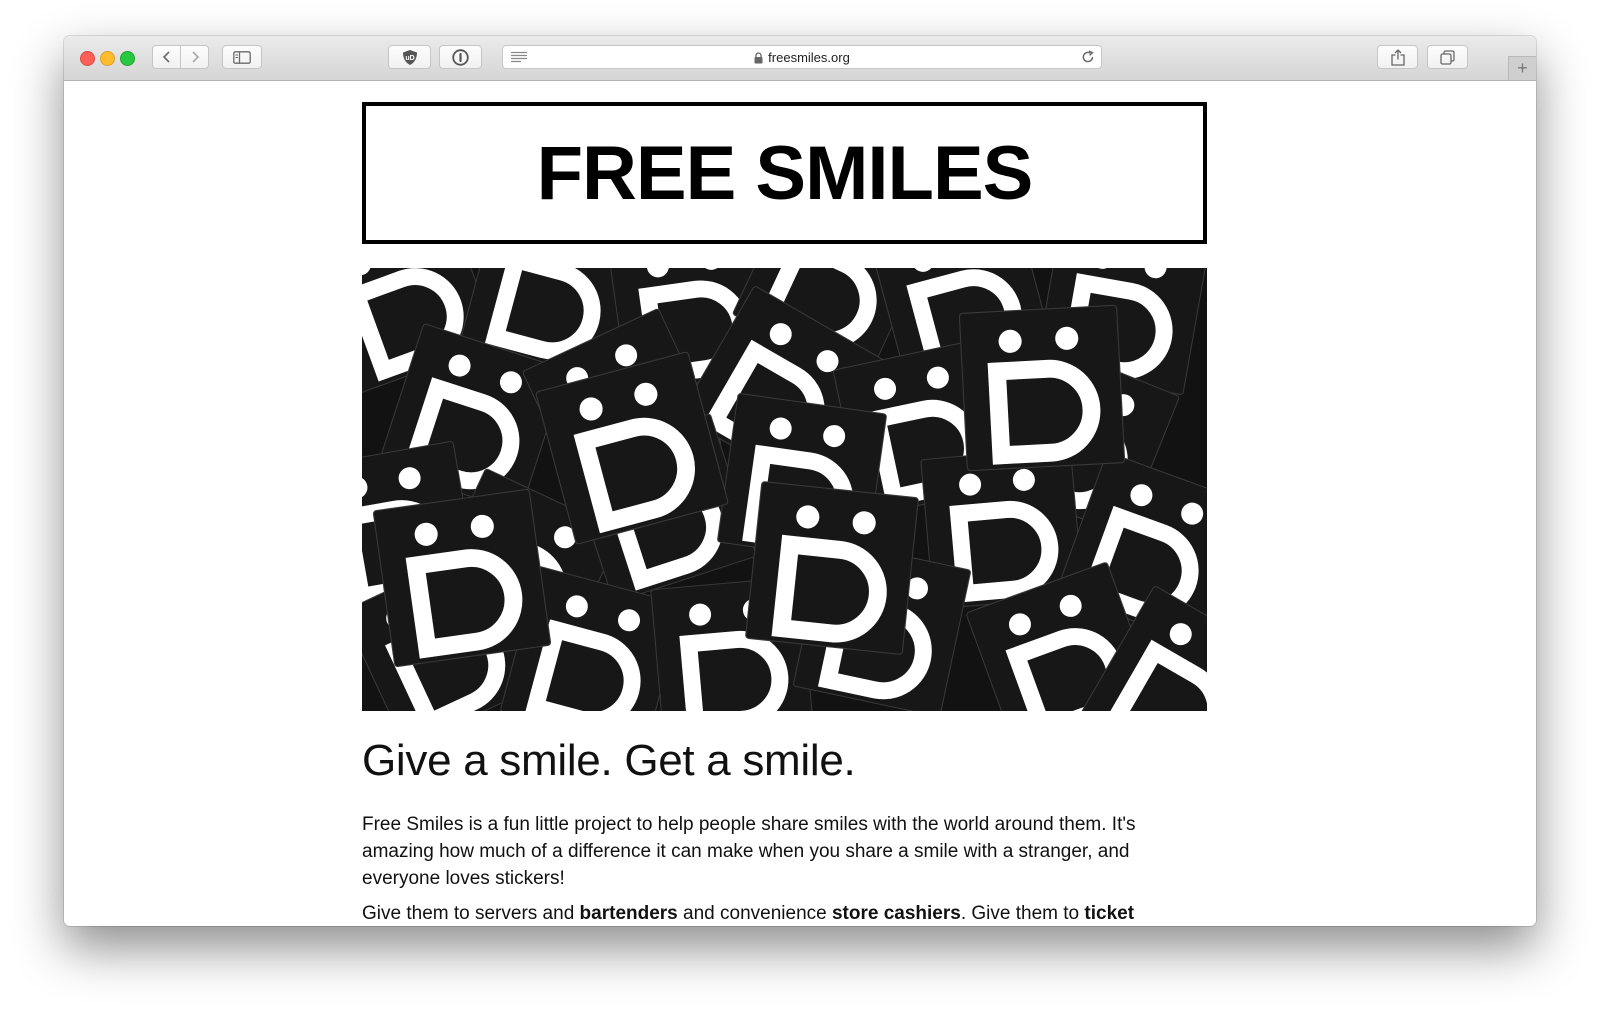 The height and width of the screenshot is (1016, 1600). I want to click on password-manager-button, so click(460, 57).